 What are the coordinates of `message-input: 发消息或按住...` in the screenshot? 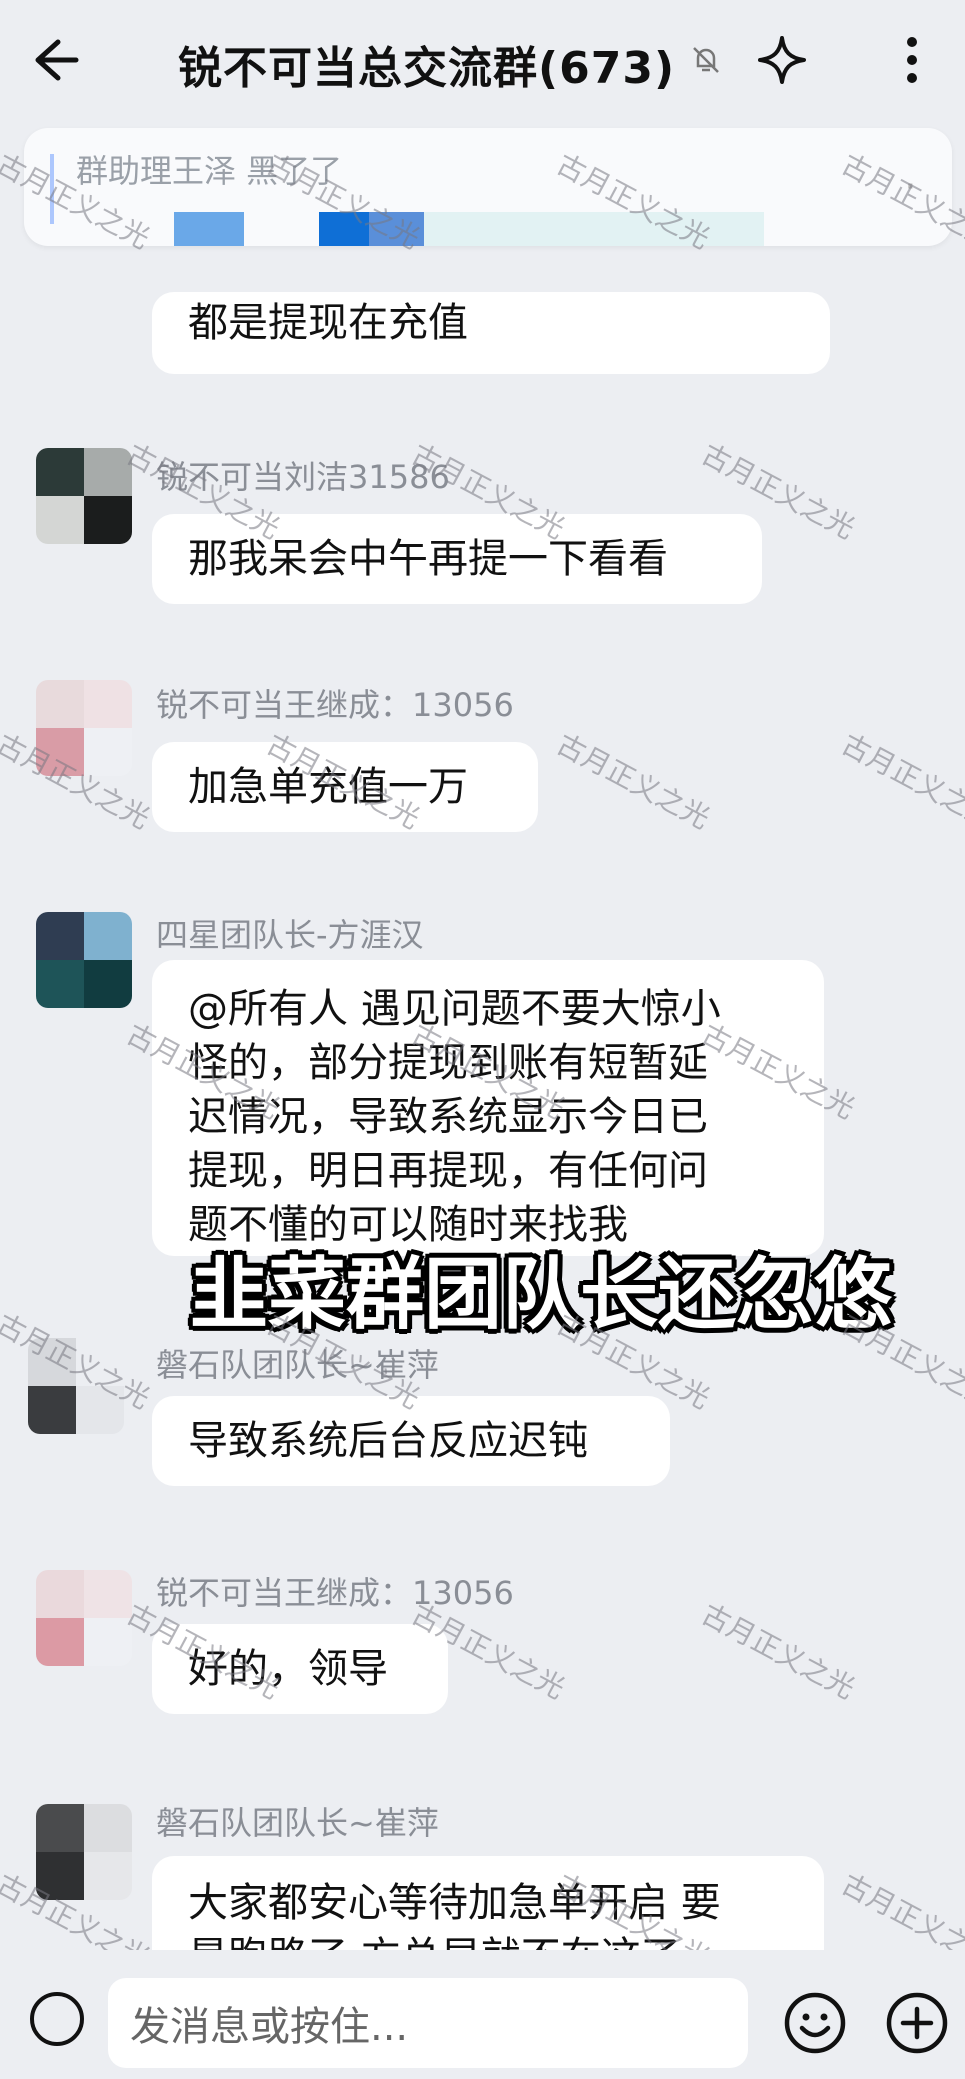 It's located at (428, 2023).